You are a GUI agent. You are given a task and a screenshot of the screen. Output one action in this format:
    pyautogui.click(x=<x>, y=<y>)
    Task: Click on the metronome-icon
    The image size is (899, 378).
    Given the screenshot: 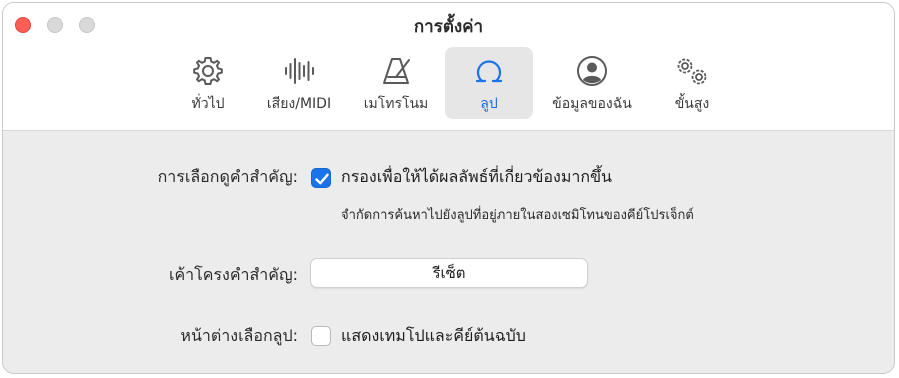 What is the action you would take?
    pyautogui.click(x=396, y=71)
    